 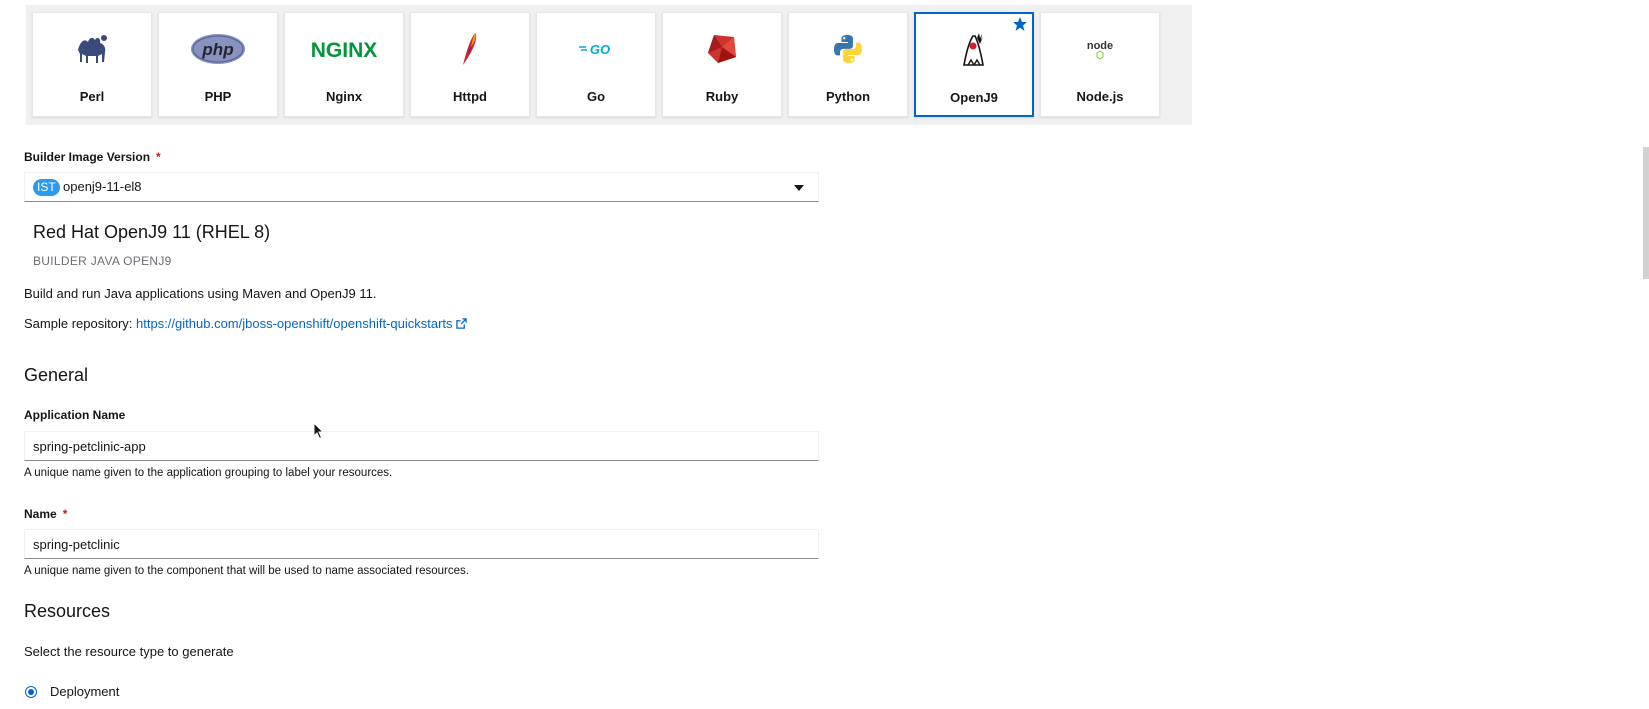 I want to click on application-name-label: Application Name, so click(x=75, y=415).